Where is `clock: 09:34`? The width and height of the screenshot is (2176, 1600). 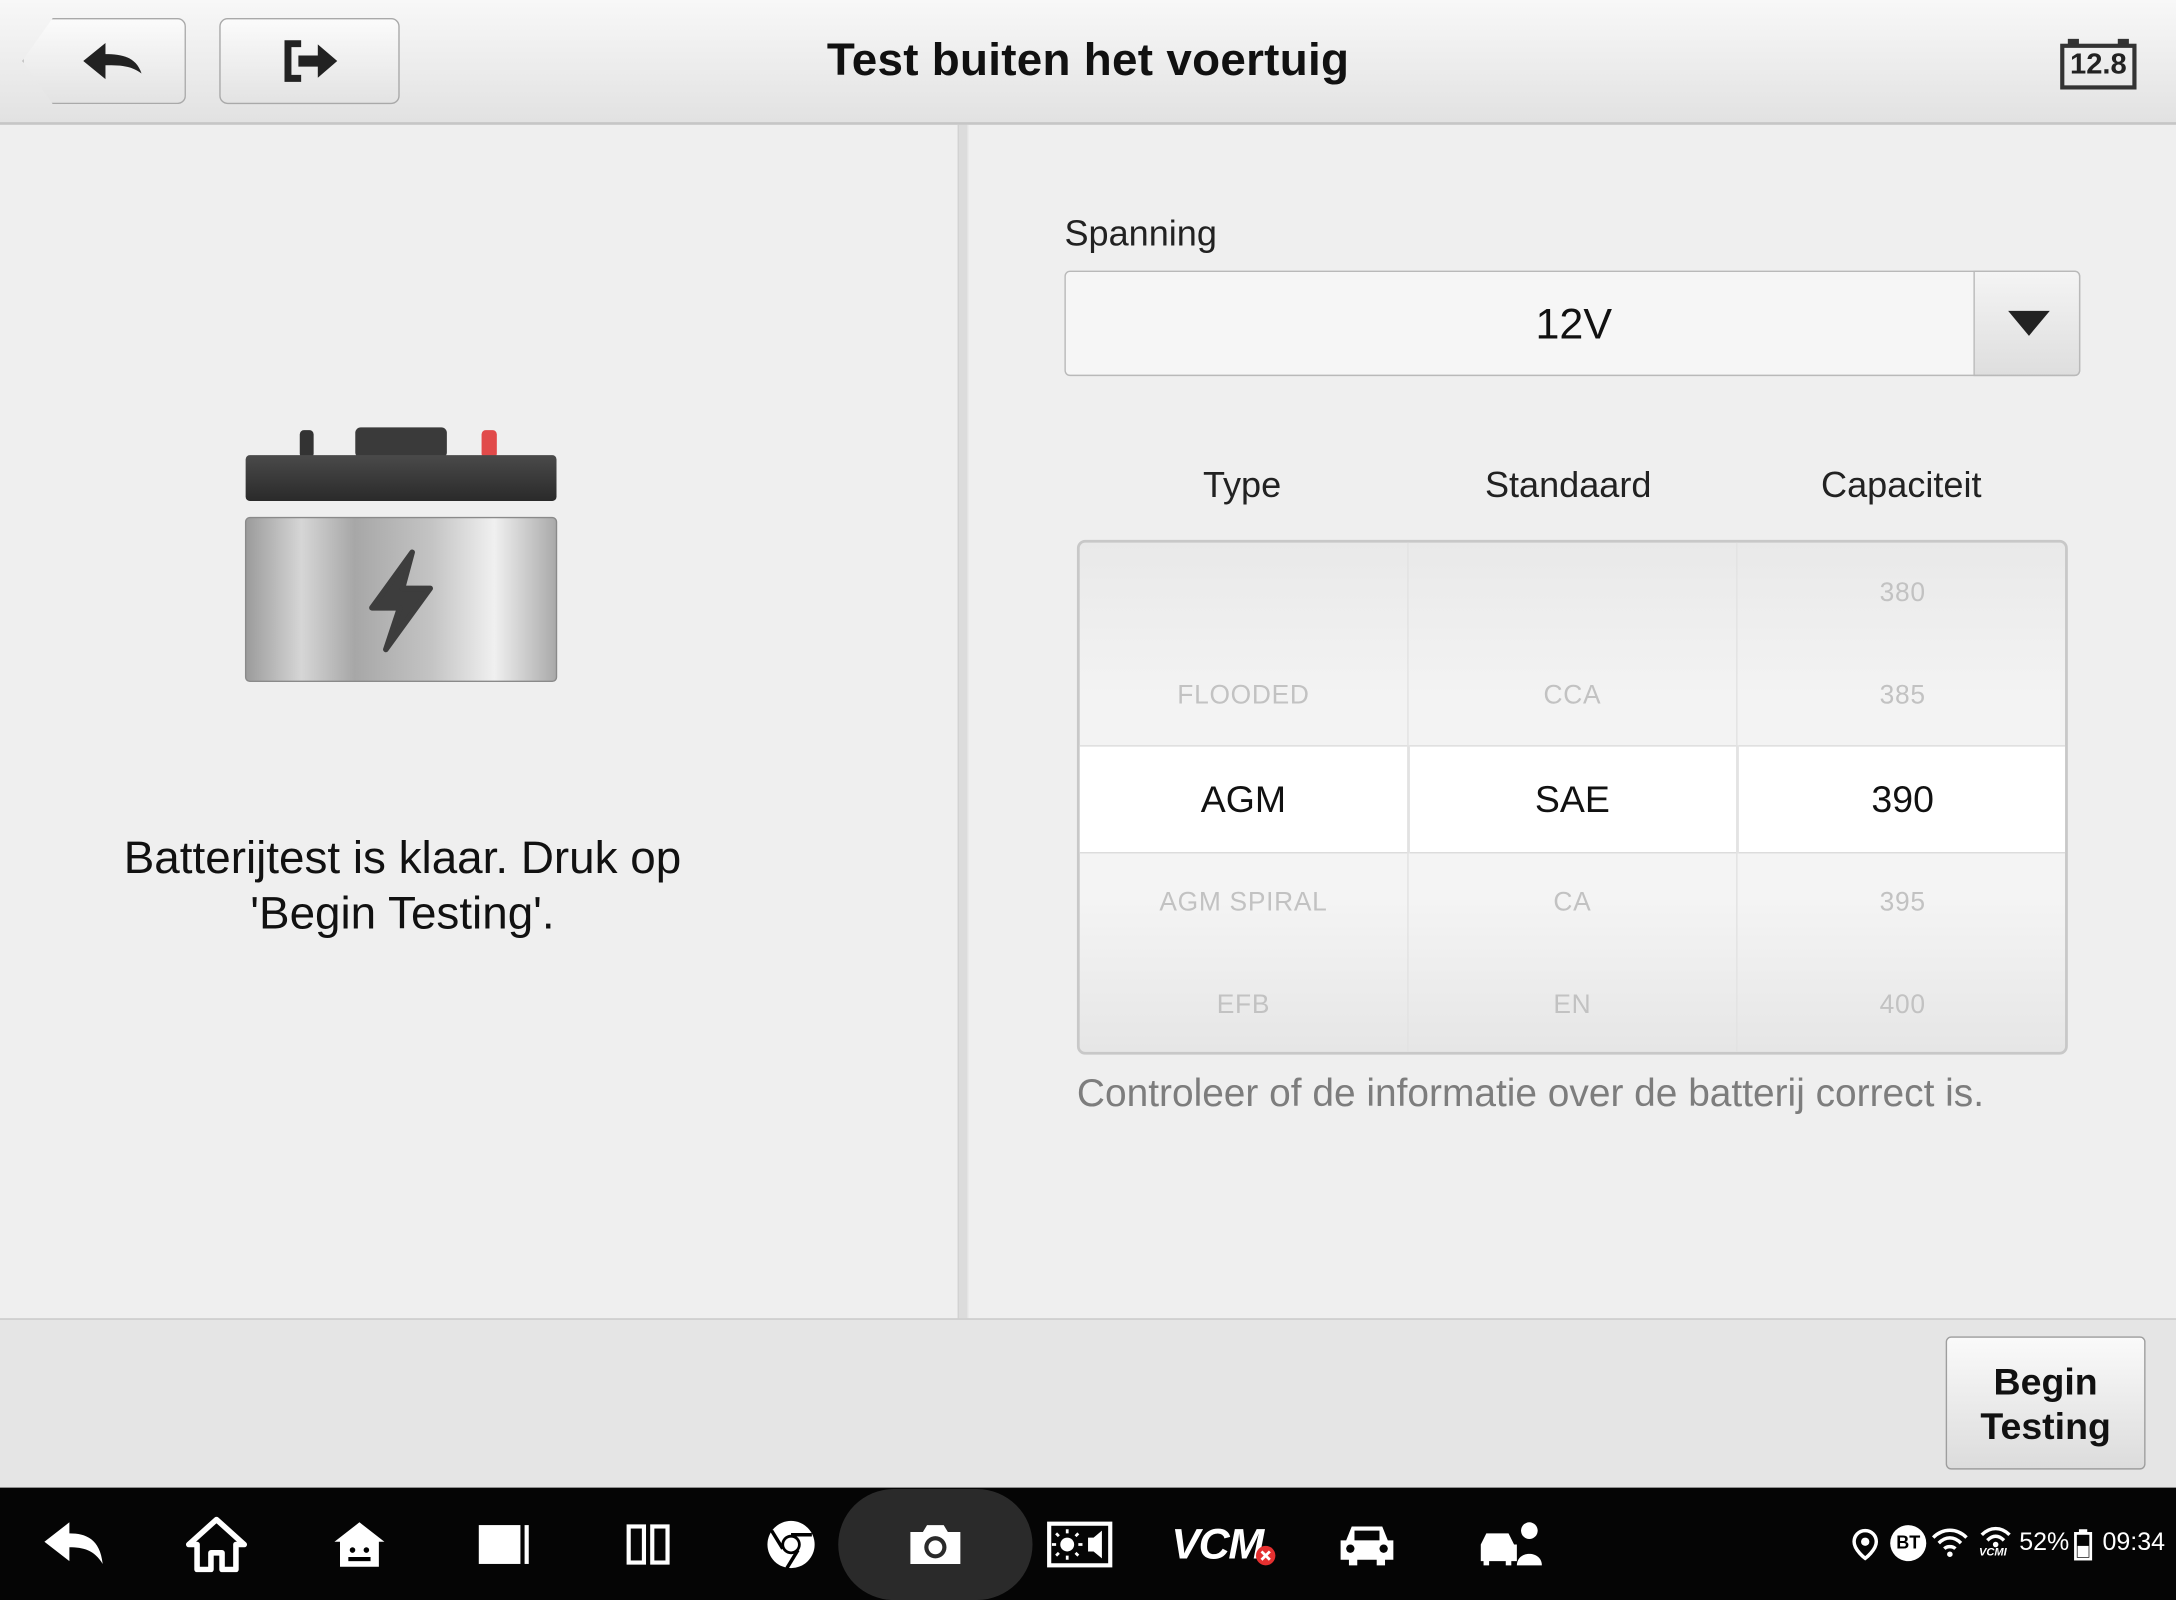
clock: 09:34 is located at coordinates (2134, 1541).